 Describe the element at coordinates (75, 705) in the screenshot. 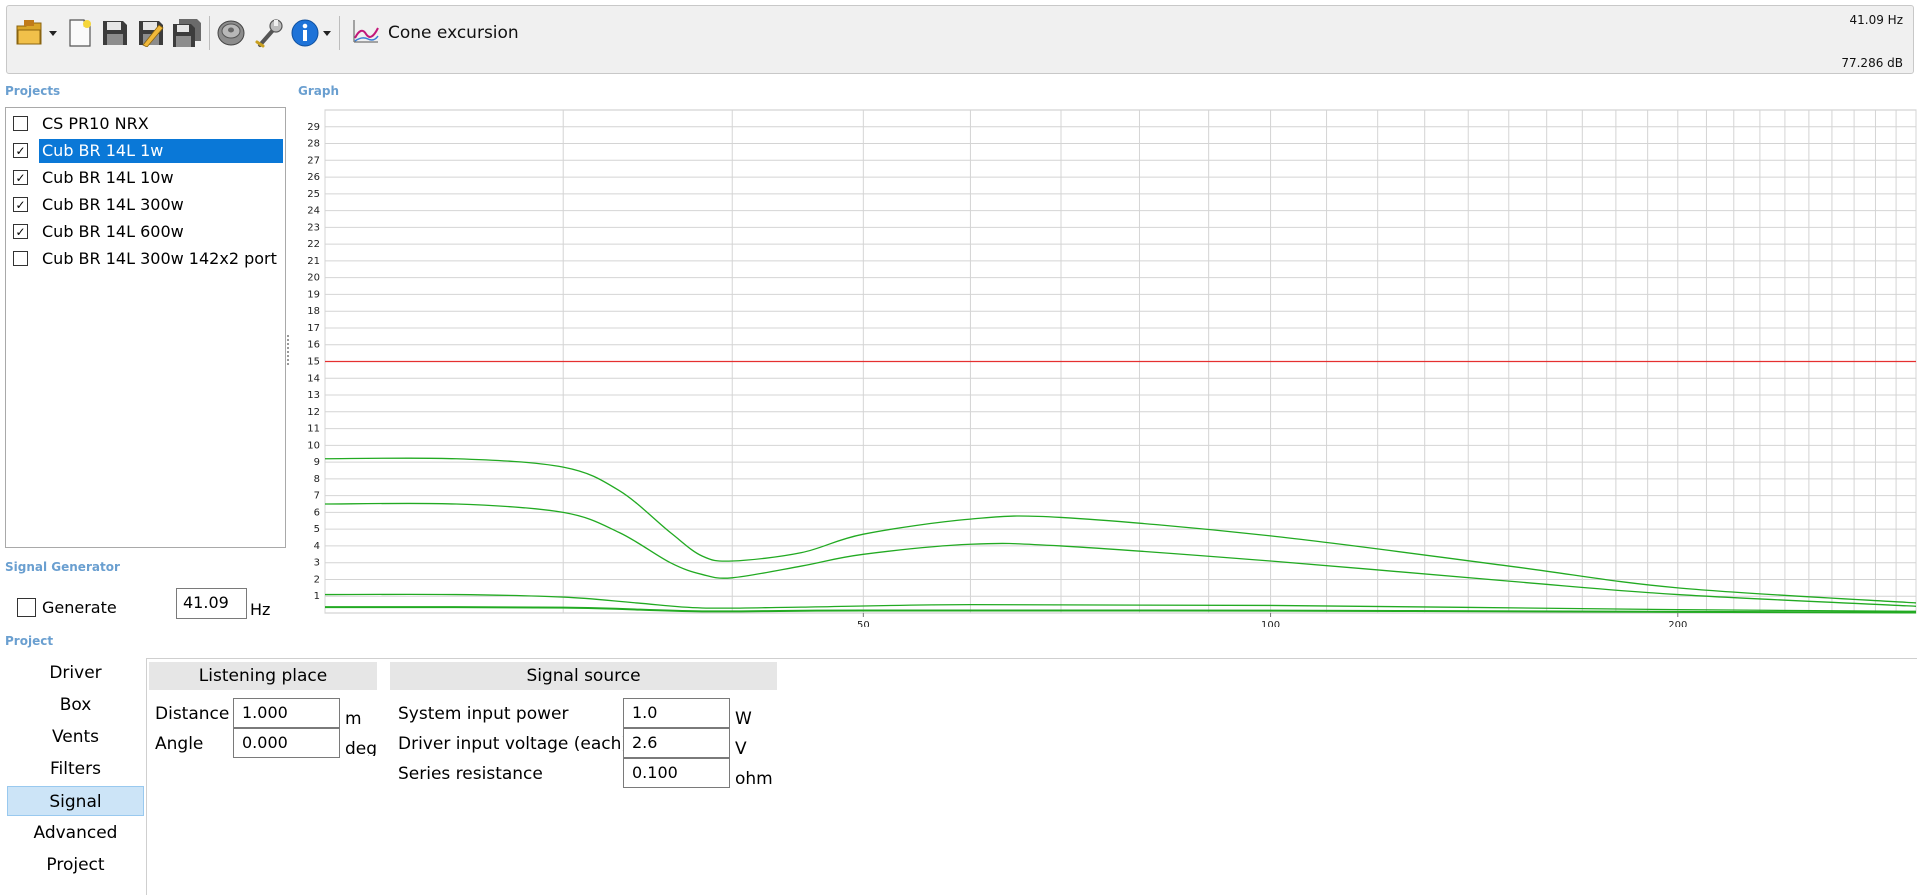

I see `nav-item-box: Box` at that location.